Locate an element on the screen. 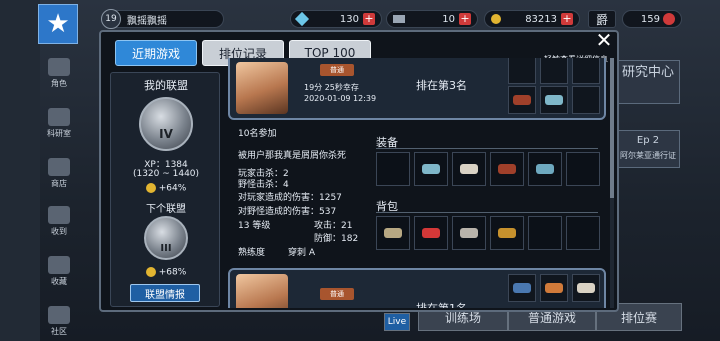 Image resolution: width=720 pixels, height=341 pixels. bonus-current: +64% is located at coordinates (166, 188).